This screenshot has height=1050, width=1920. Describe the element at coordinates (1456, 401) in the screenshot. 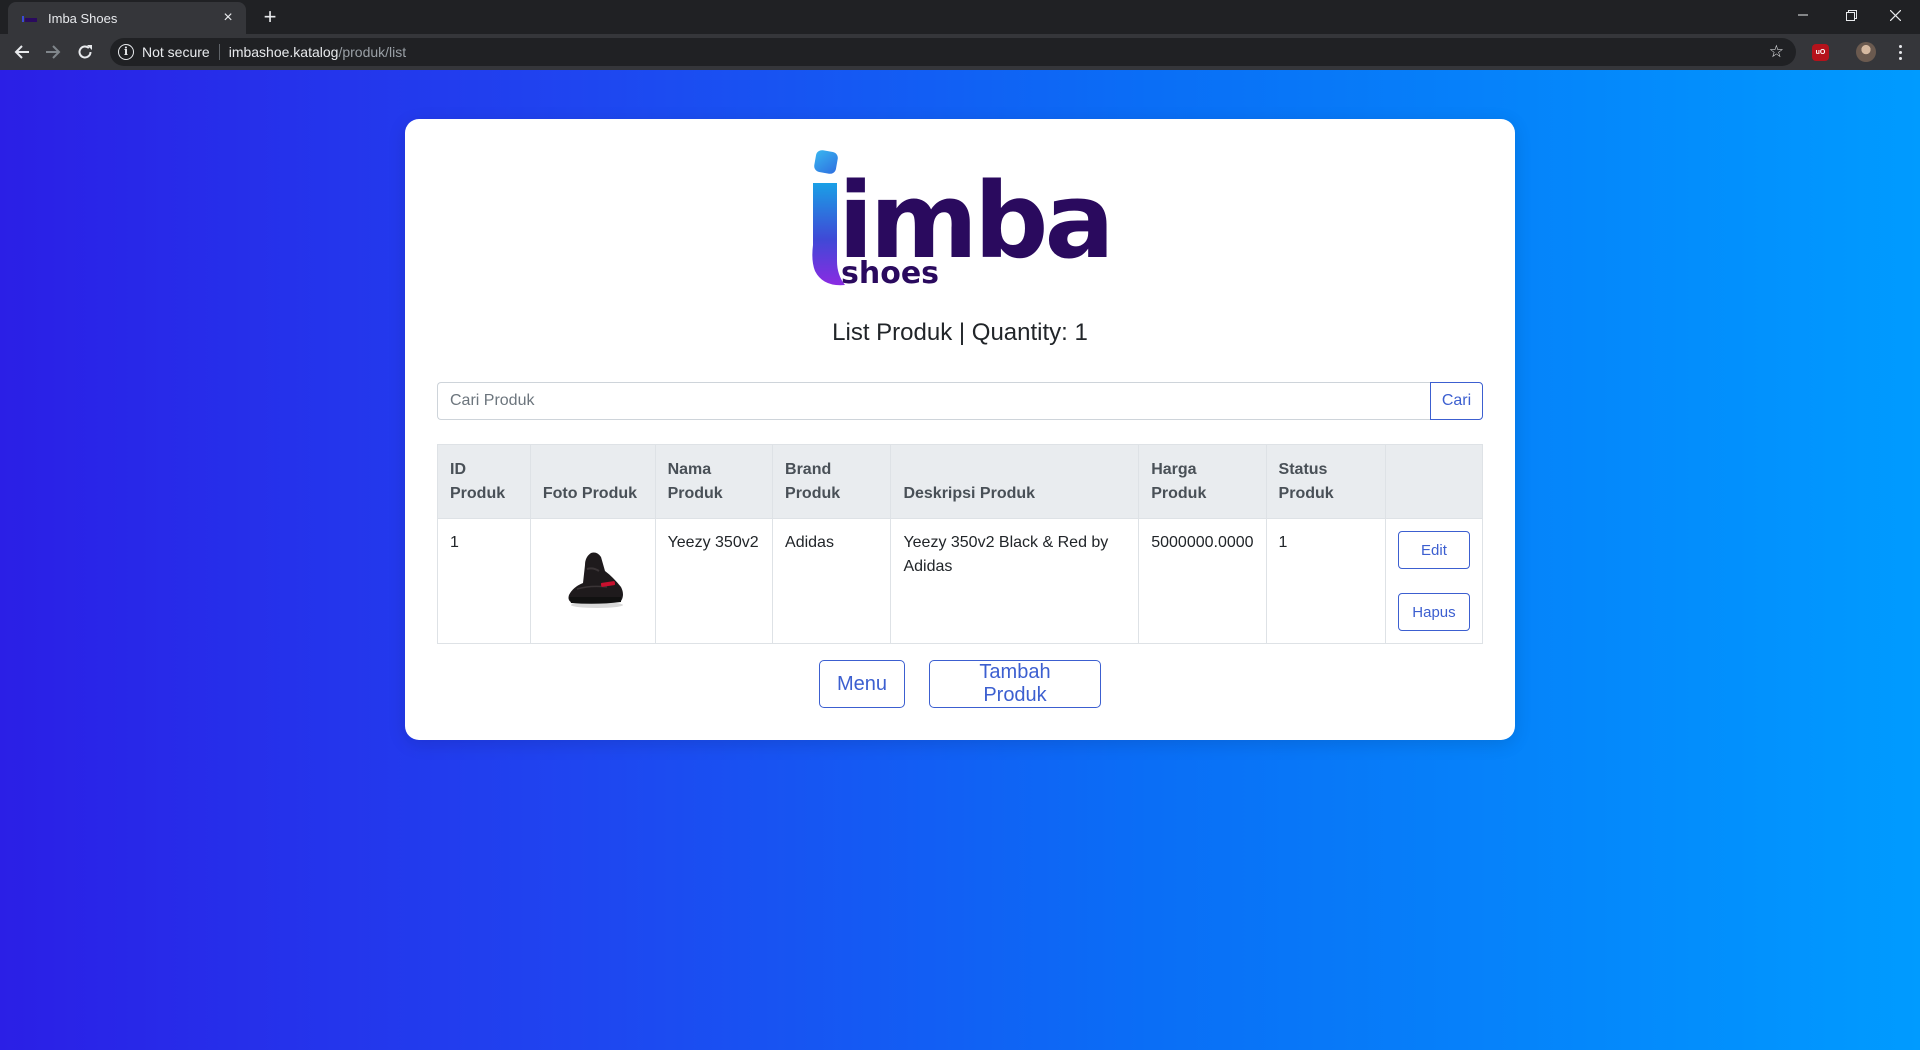

I see `search-button: Cari` at that location.